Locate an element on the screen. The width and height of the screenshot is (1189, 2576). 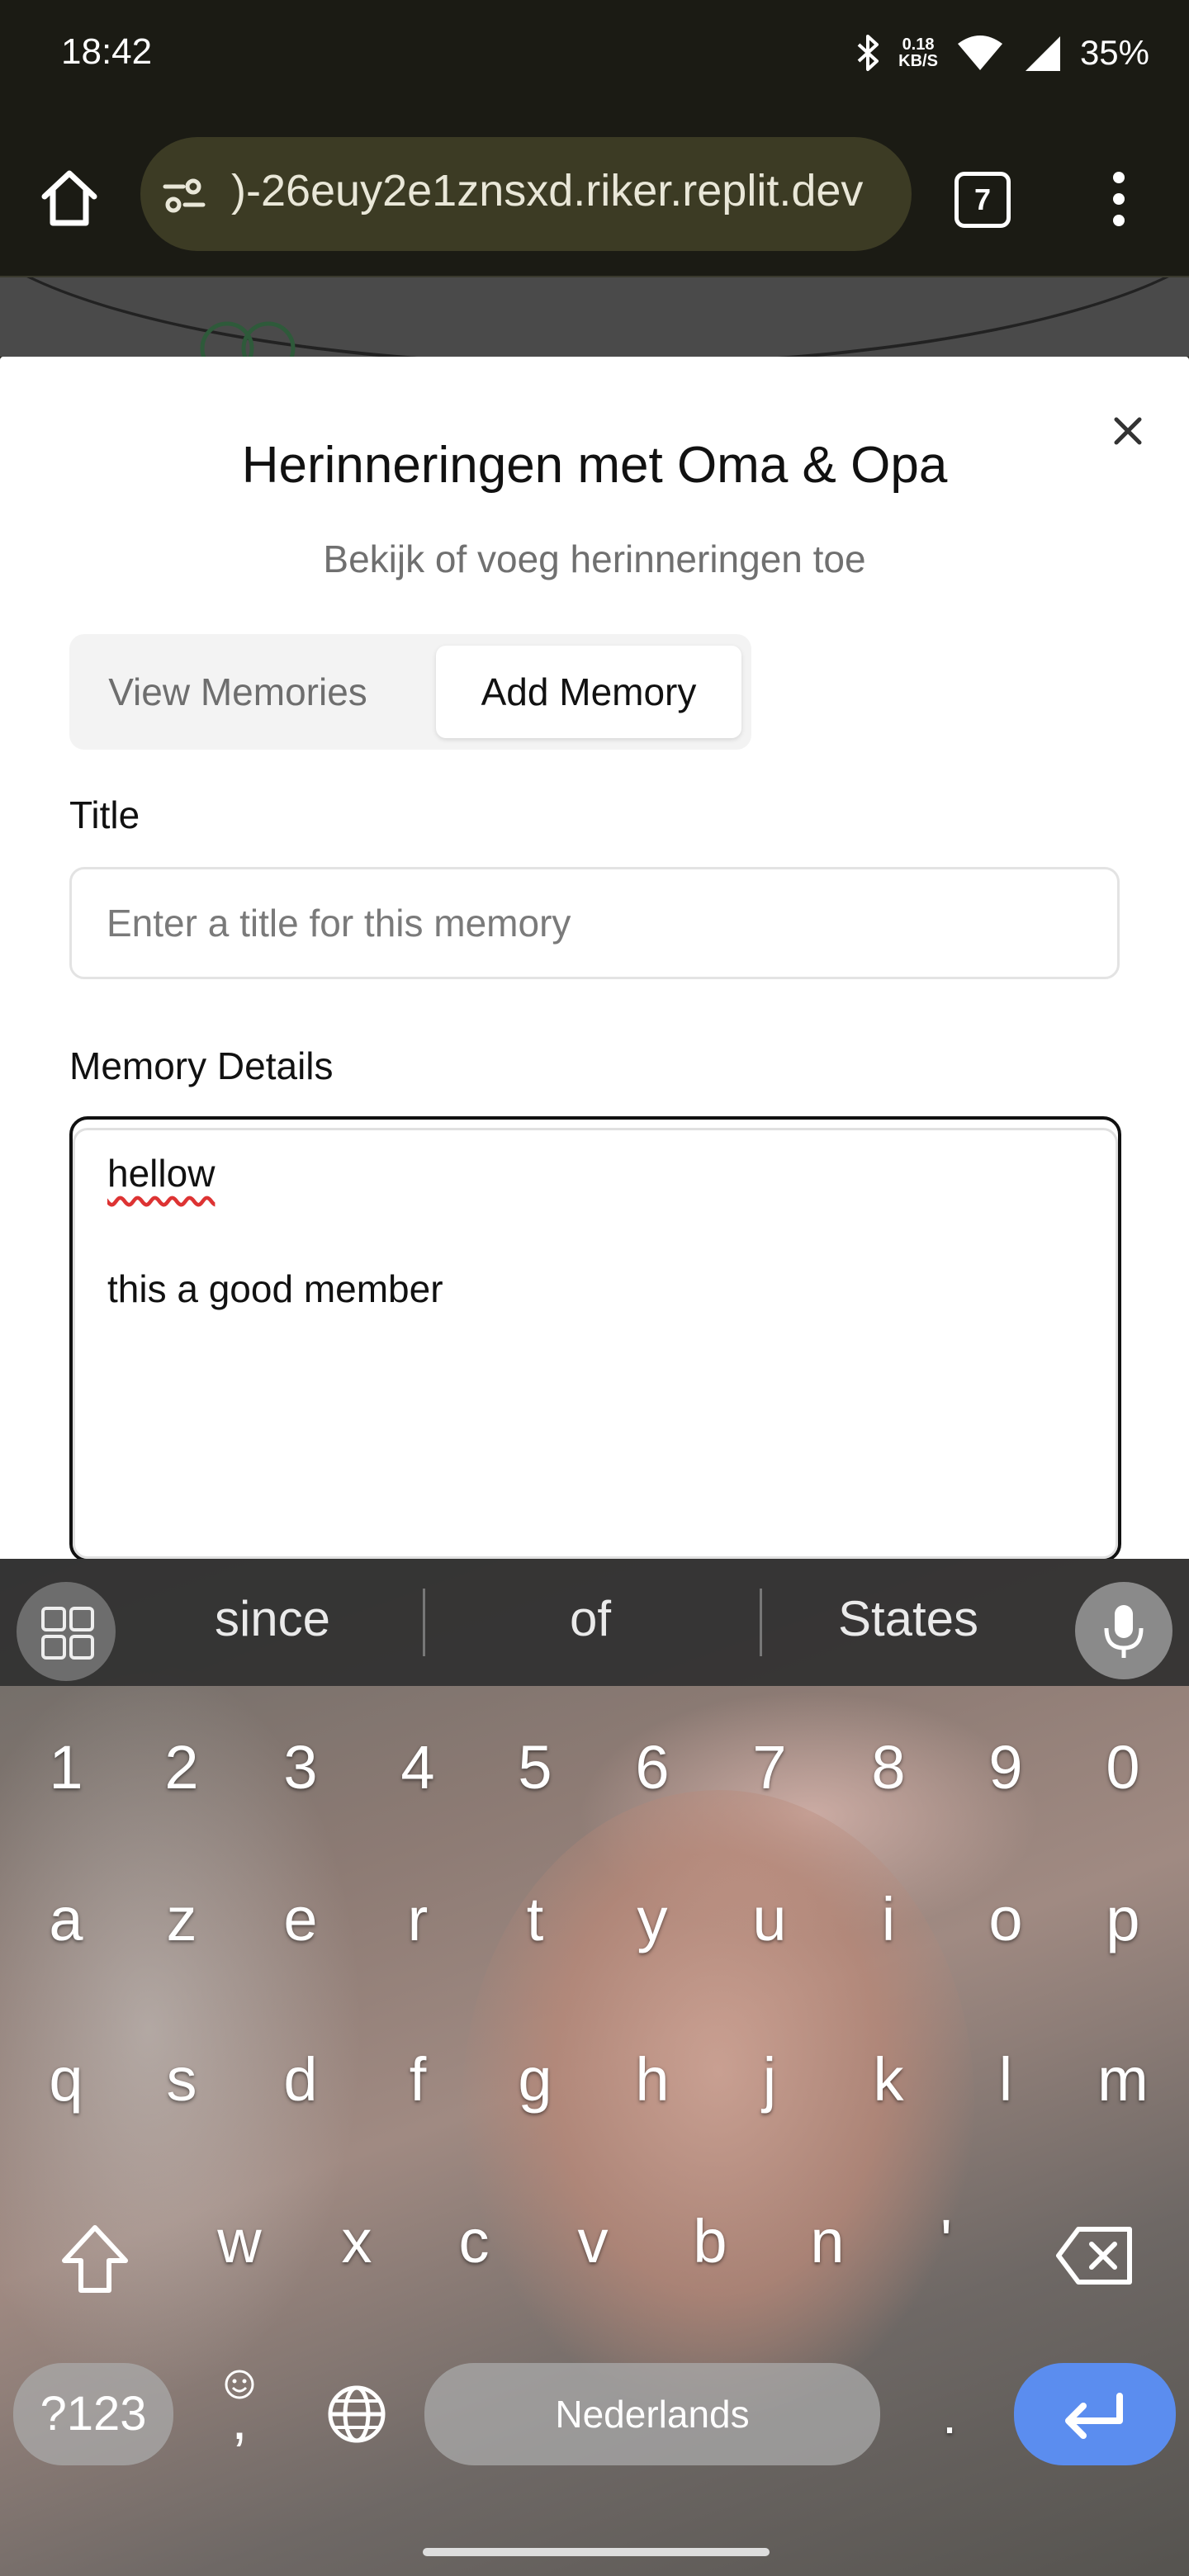
comma-key-label: , is located at coordinates (239, 2419).